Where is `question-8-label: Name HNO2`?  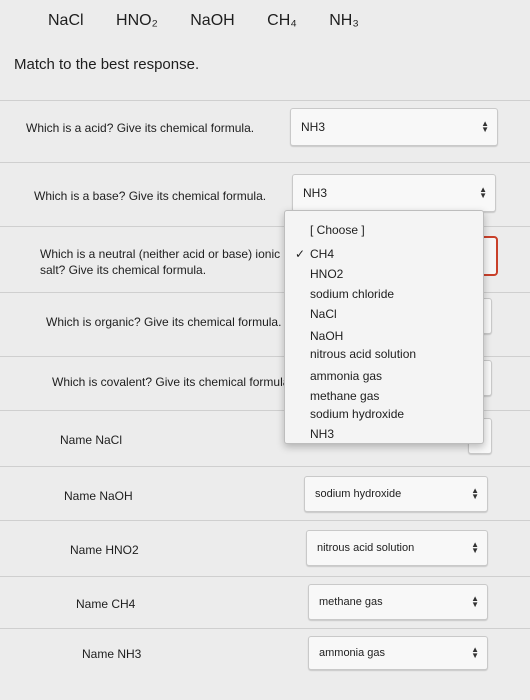
question-8-label: Name HNO2 is located at coordinates (104, 550).